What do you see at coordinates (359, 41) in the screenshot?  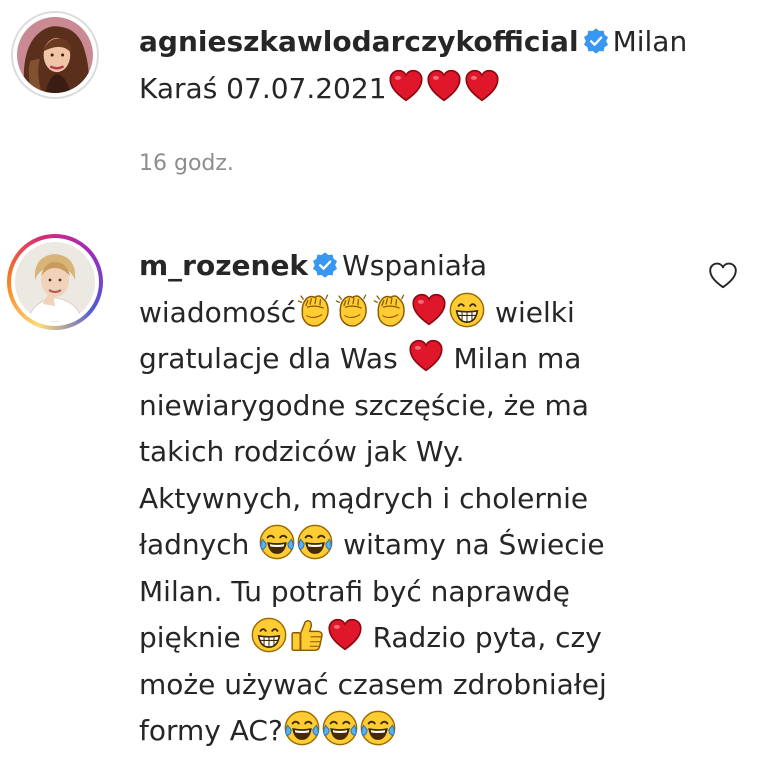 I see `comment-username: agnieszkawlodarczykofficial` at bounding box center [359, 41].